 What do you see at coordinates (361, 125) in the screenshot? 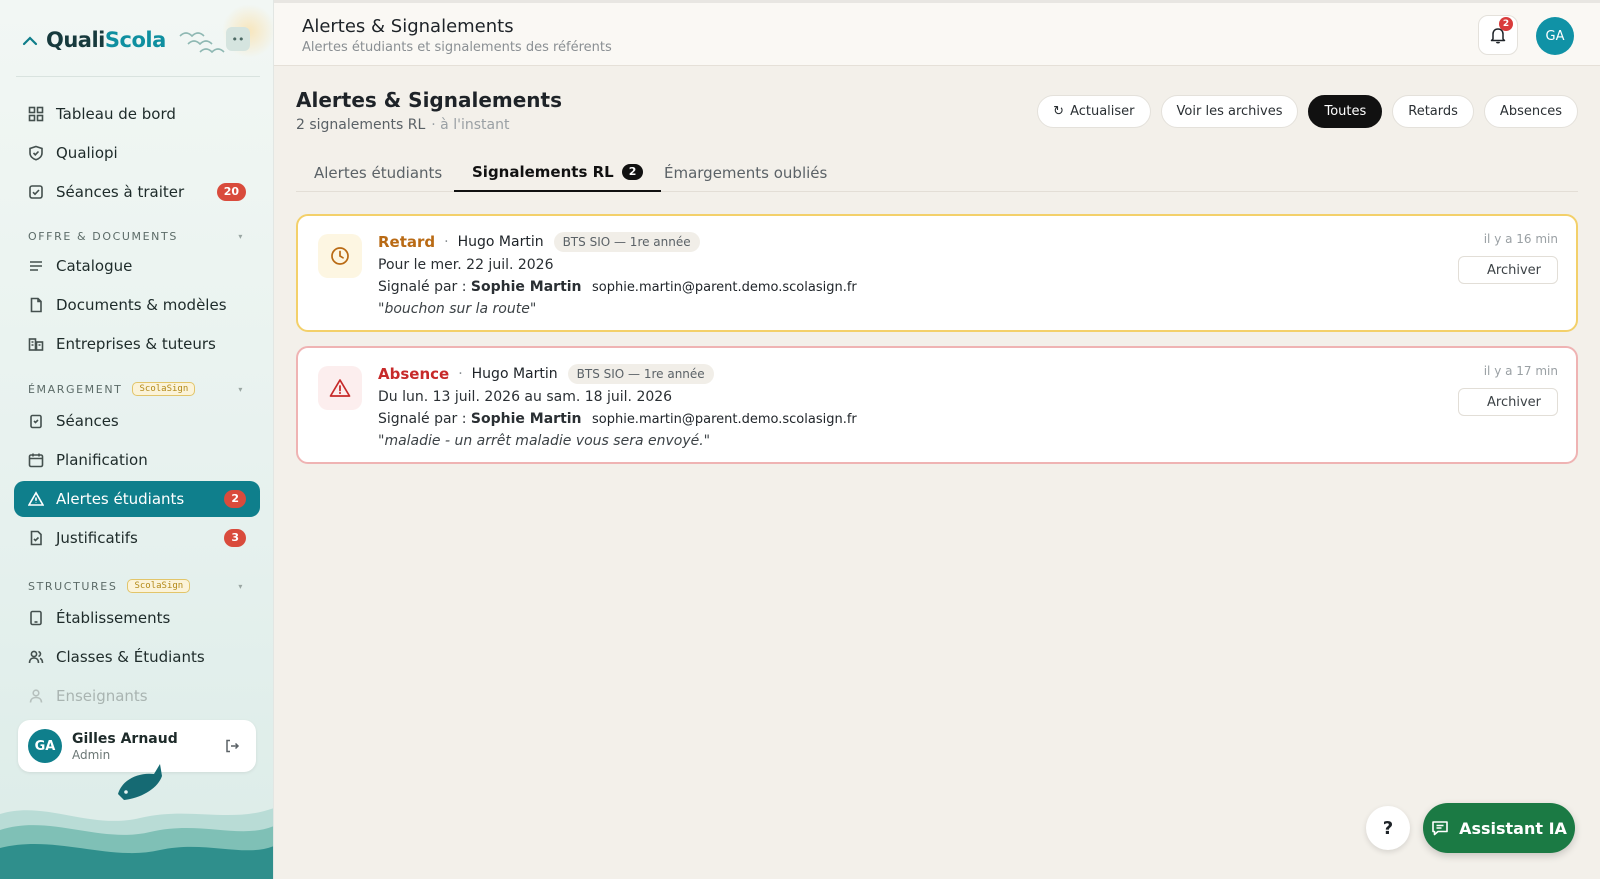
I see `report-count: 2 signalements RL` at bounding box center [361, 125].